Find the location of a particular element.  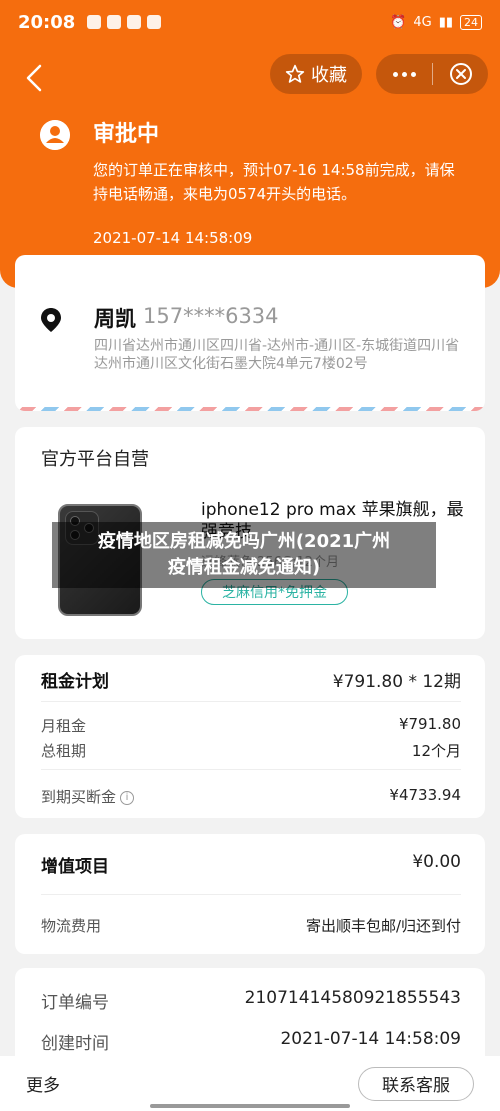

status-timestamp: 2021-07-14 14:58:09 is located at coordinates (173, 238).